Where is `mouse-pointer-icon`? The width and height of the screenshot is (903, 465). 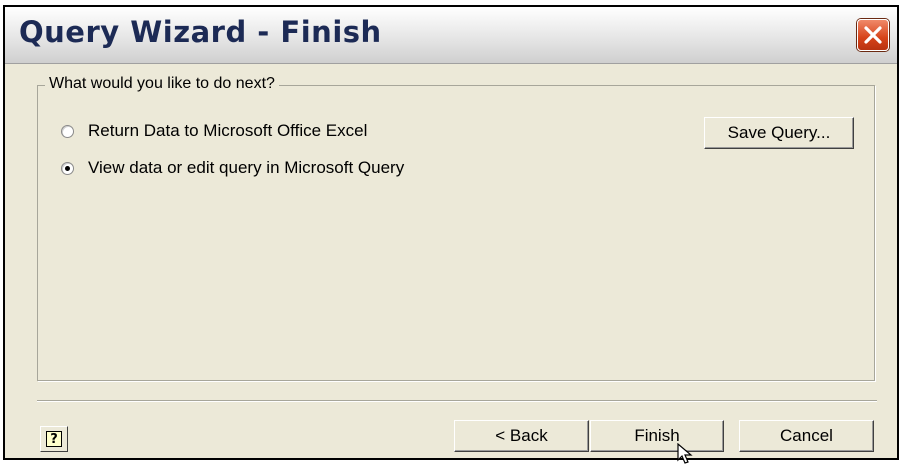 mouse-pointer-icon is located at coordinates (685, 453).